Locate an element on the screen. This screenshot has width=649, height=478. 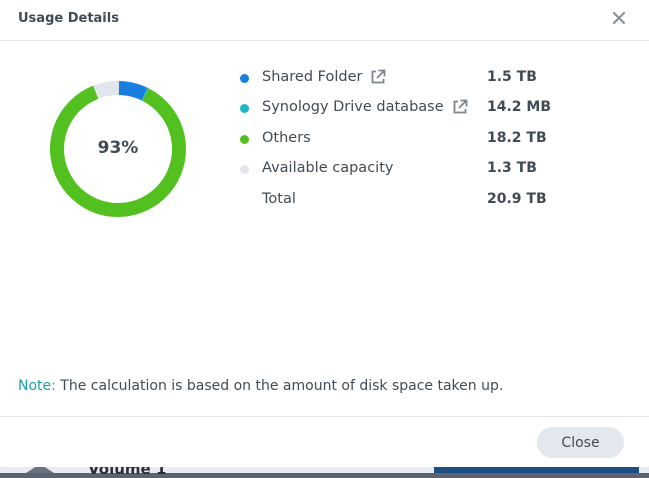
close-icon is located at coordinates (619, 18).